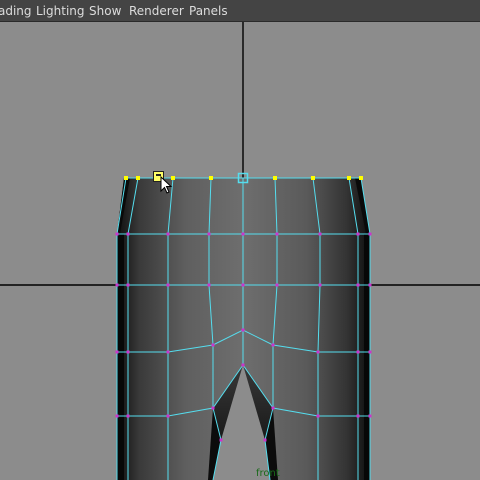 The image size is (480, 480). What do you see at coordinates (240, 11) in the screenshot?
I see `viewport-menu-bar: ading Lighting Show Renderer Panels` at bounding box center [240, 11].